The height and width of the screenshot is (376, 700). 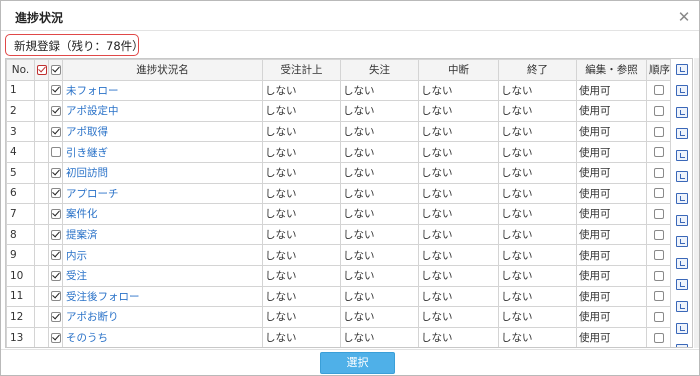 I want to click on dialog-title: 進捗状況, so click(x=39, y=18).